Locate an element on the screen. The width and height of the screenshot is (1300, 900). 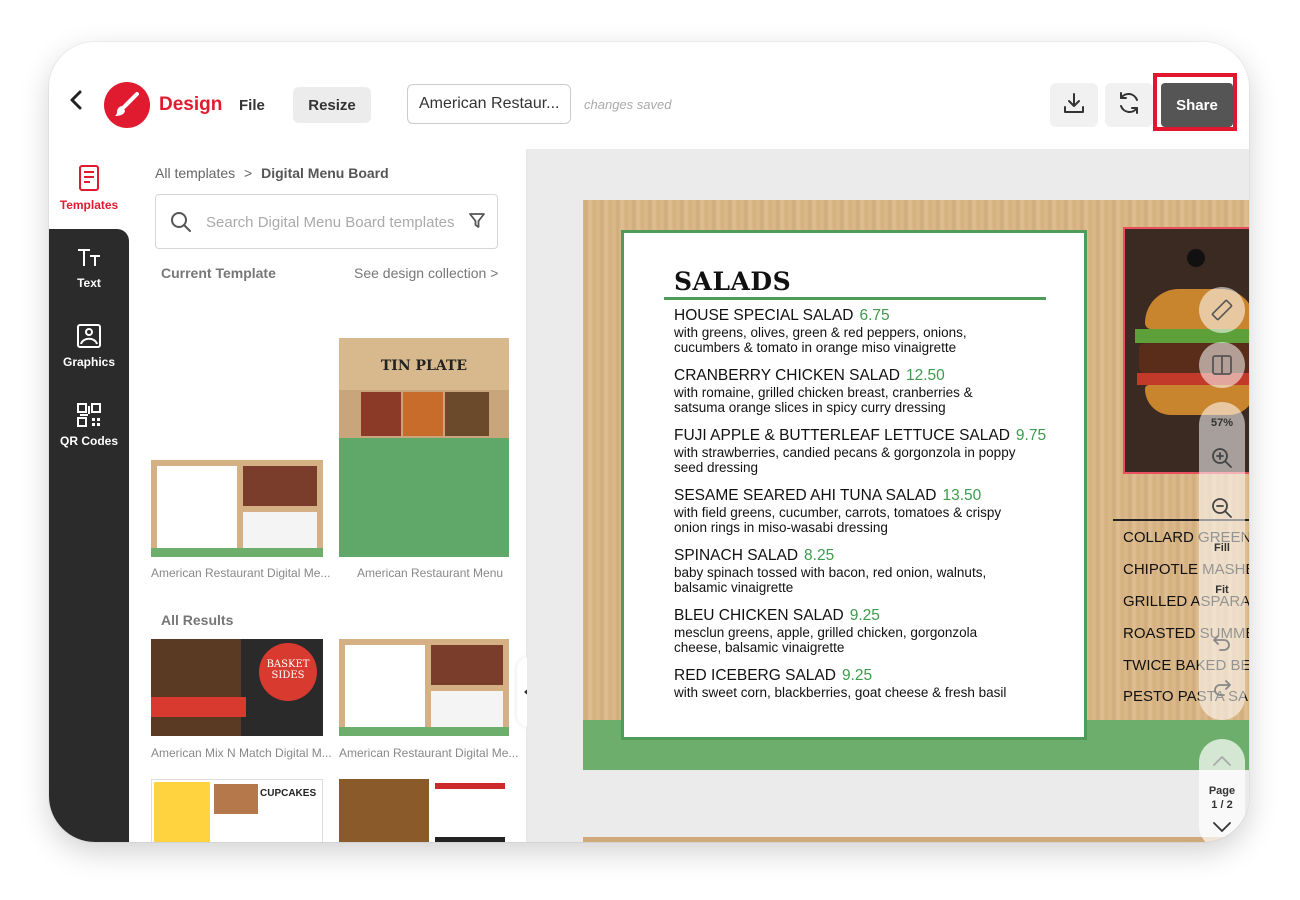
search-icon is located at coordinates (181, 224).